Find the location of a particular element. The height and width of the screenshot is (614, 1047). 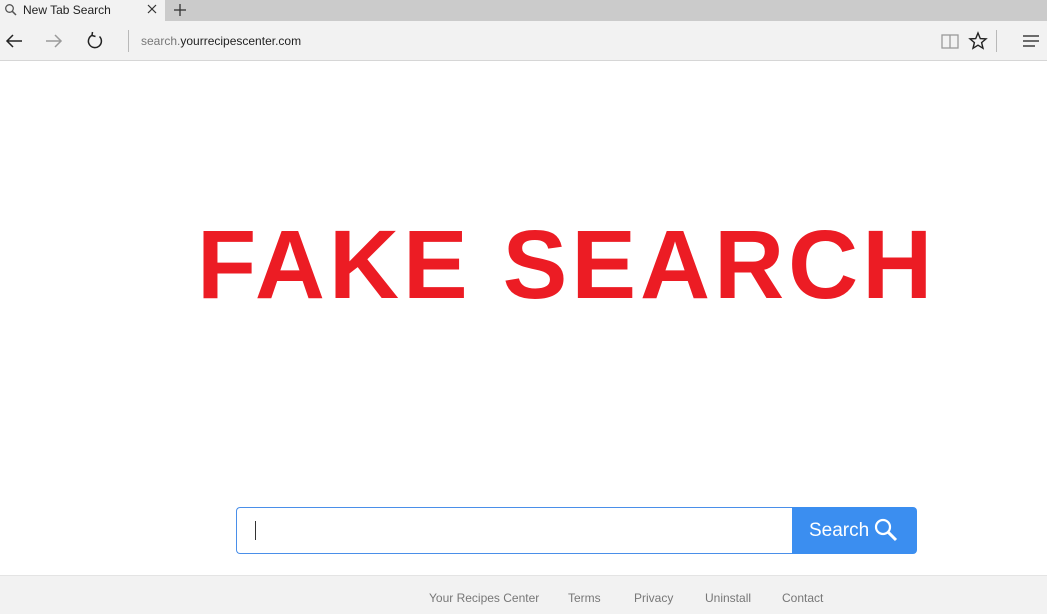

url-domain: yourrecipescenter.com is located at coordinates (241, 41).